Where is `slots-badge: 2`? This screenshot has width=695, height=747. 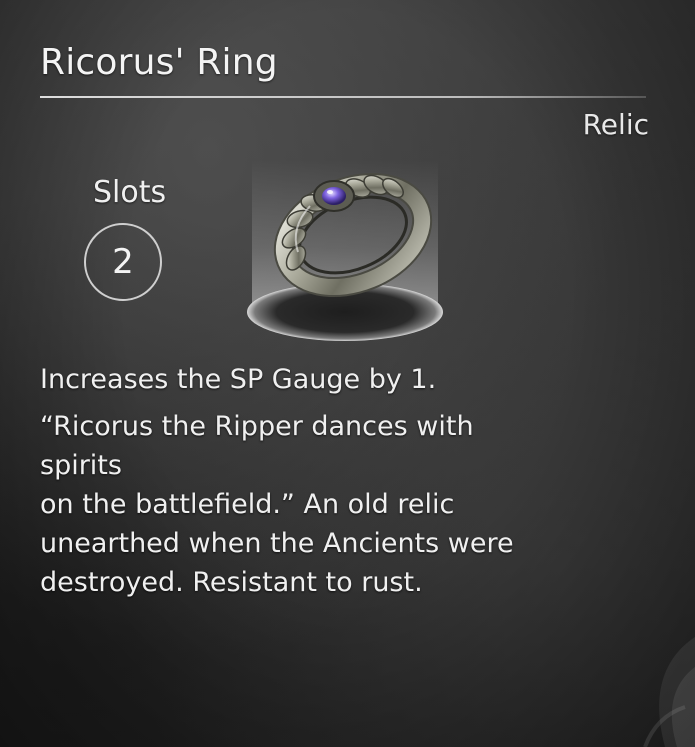 slots-badge: 2 is located at coordinates (123, 262).